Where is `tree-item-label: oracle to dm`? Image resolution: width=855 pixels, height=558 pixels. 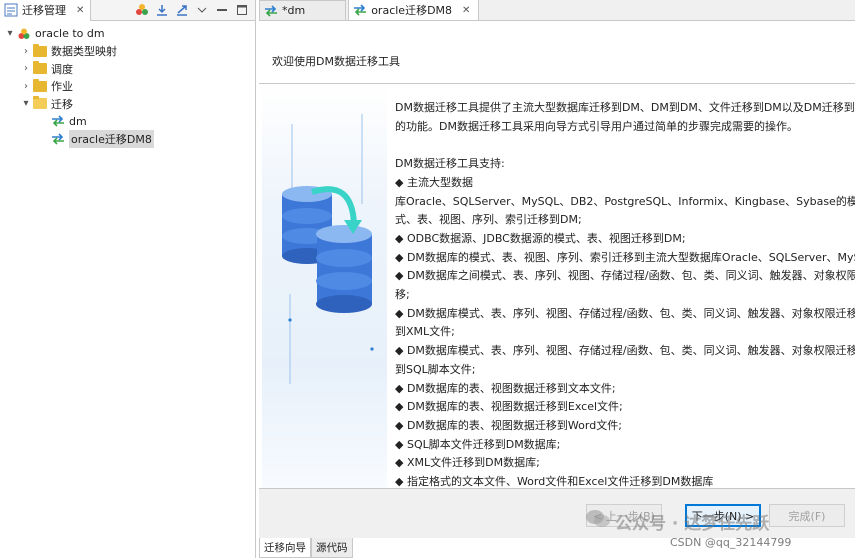 tree-item-label: oracle to dm is located at coordinates (70, 34).